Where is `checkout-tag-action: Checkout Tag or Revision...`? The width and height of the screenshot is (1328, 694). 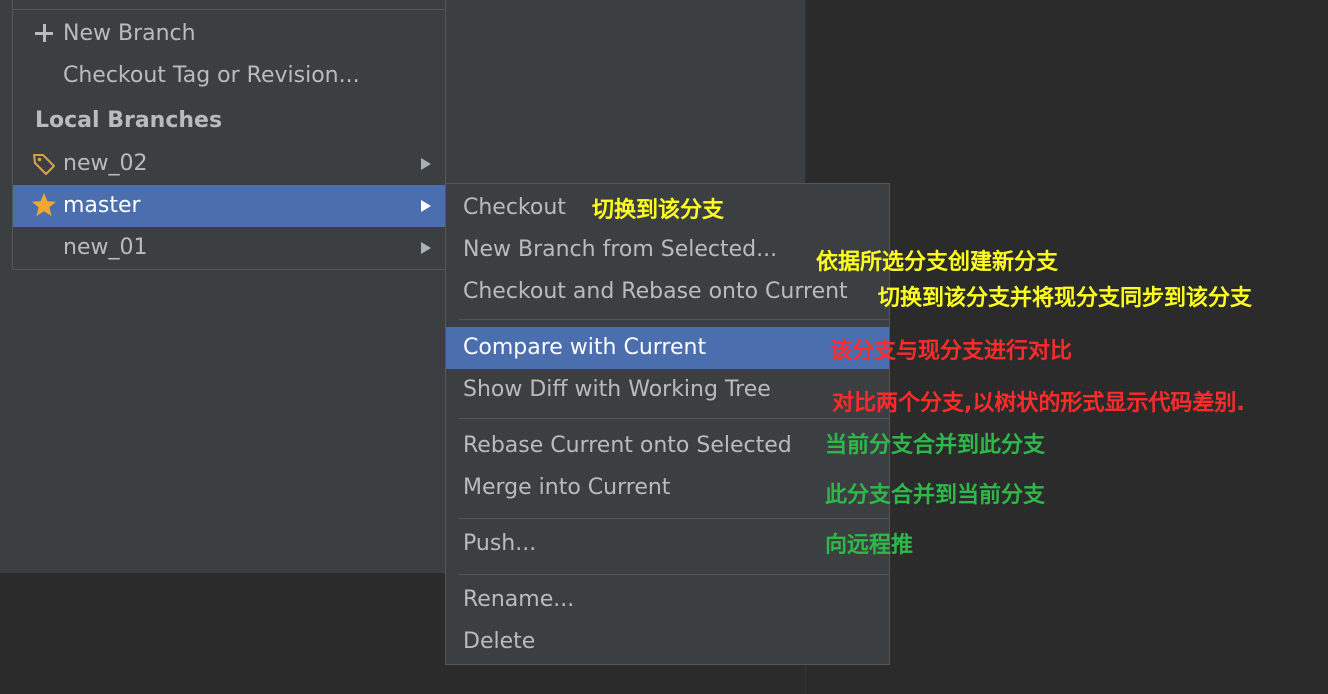 checkout-tag-action: Checkout Tag or Revision... is located at coordinates (229, 76).